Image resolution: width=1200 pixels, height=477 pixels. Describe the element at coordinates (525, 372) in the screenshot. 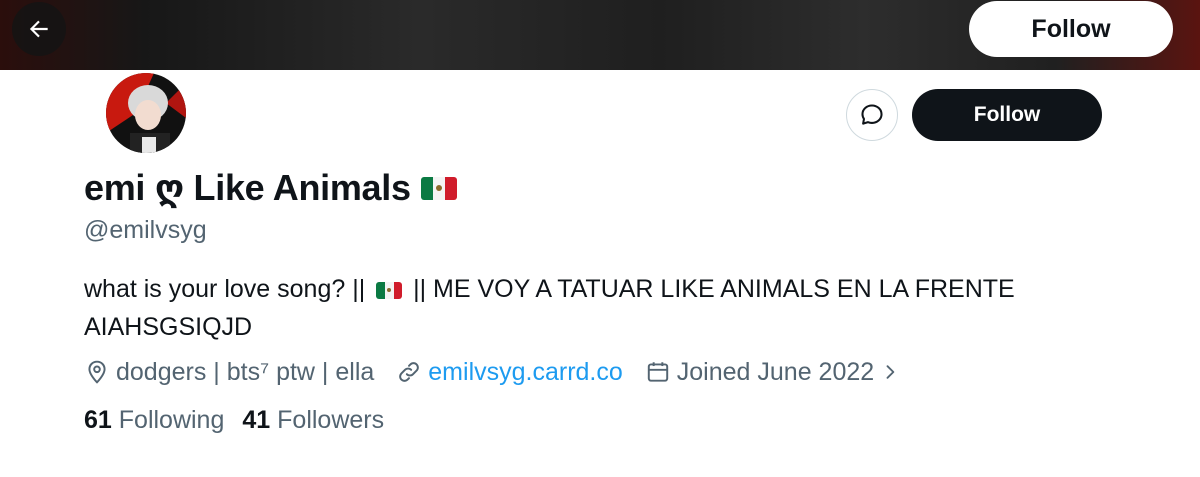

I see `website-link: emilvsyg.carrd.co` at that location.